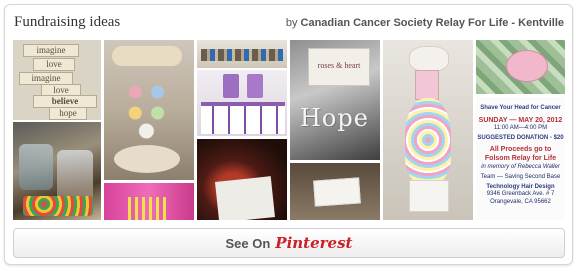 This screenshot has width=577, height=269. Describe the element at coordinates (248, 243) in the screenshot. I see `see-on-label: See On` at that location.